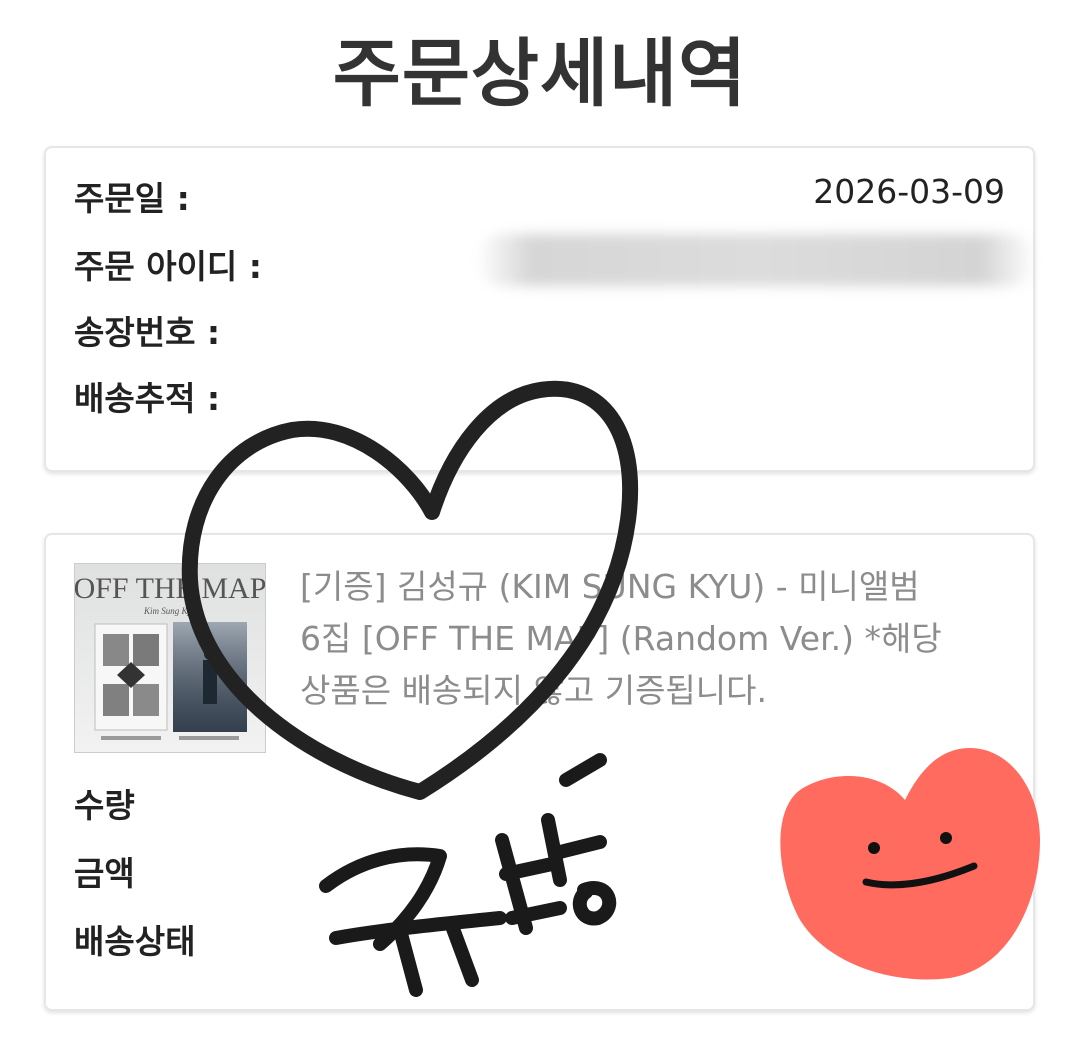 The width and height of the screenshot is (1080, 1050). I want to click on delivery-tracking-label: 배송추적 :, so click(147, 398).